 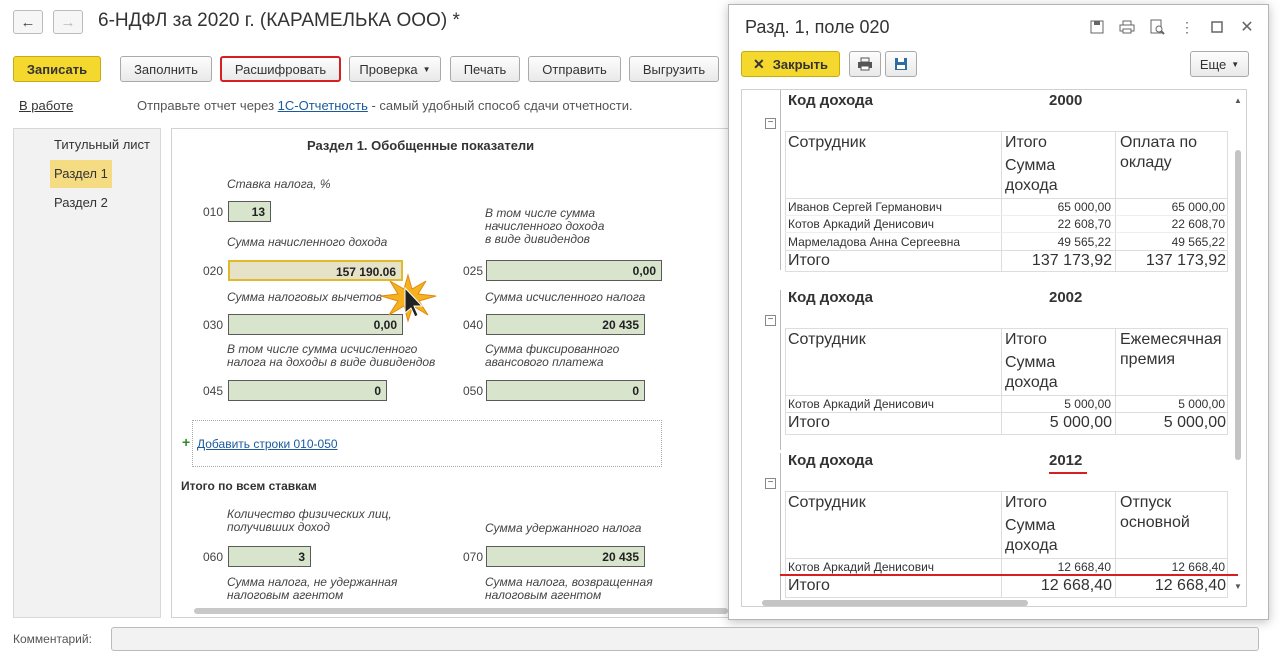 I want to click on popup-save-button, so click(x=901, y=64).